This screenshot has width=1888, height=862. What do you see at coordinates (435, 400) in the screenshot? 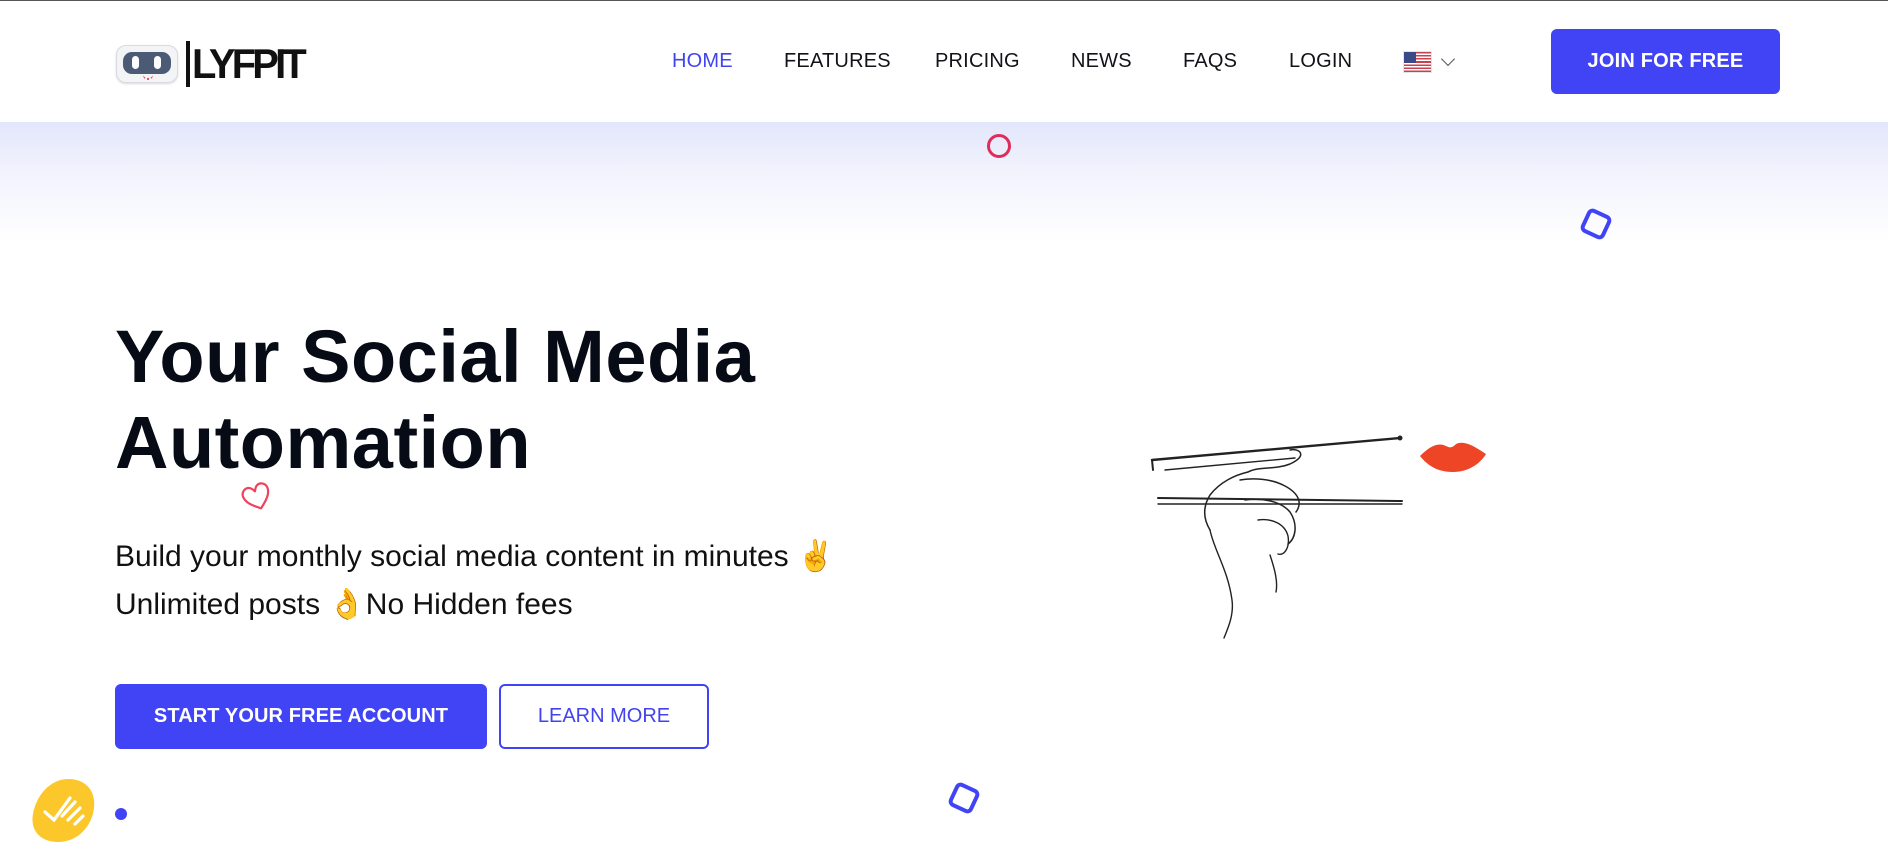
I see `hero-title: Your Social Media Automation` at bounding box center [435, 400].